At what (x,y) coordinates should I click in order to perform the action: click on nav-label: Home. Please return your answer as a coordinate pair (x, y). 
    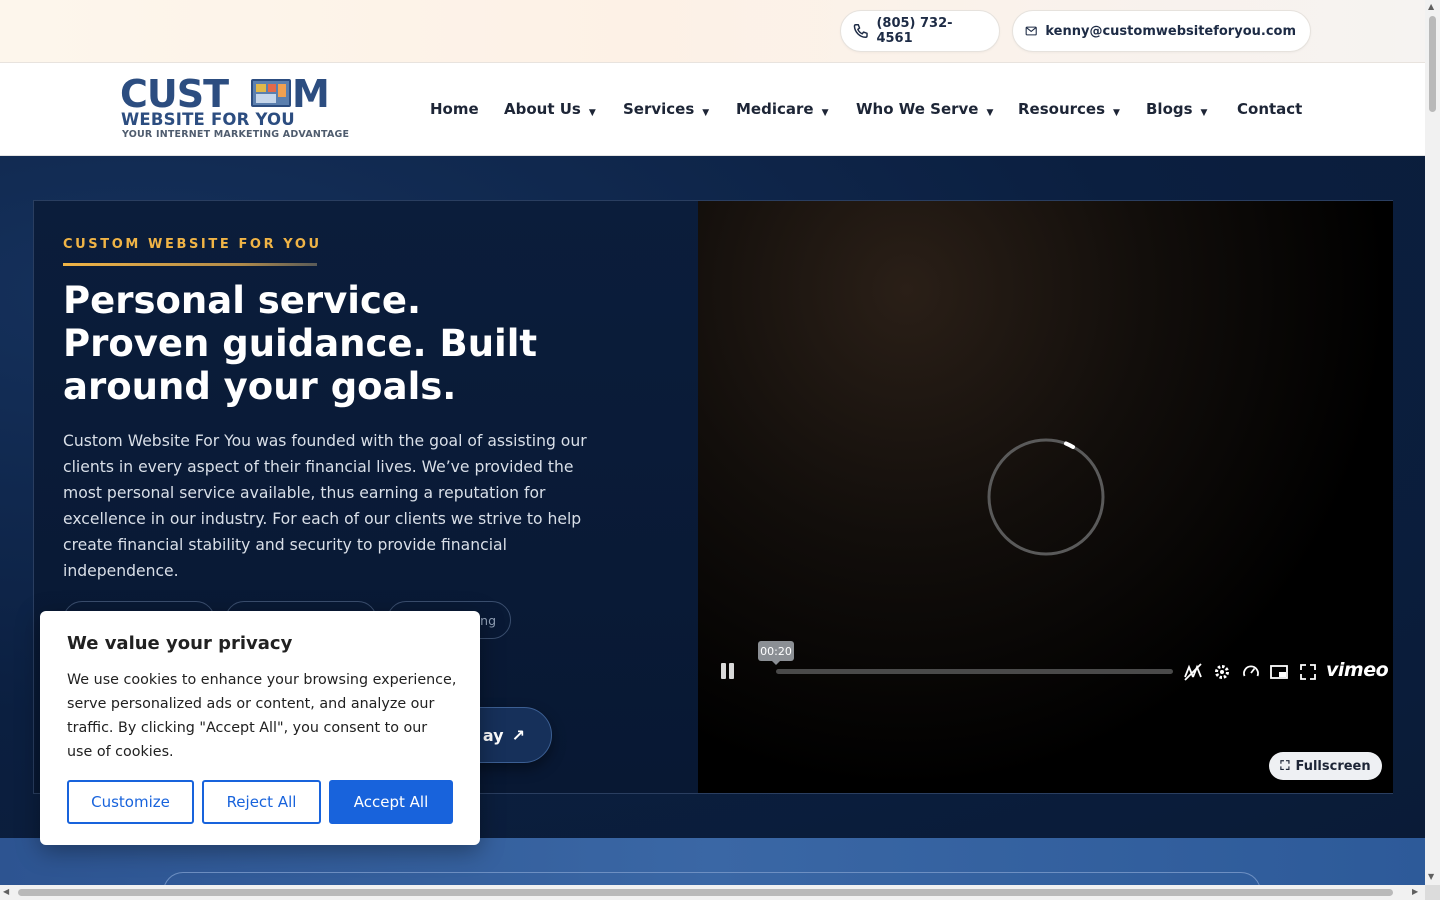
    Looking at the image, I should click on (454, 109).